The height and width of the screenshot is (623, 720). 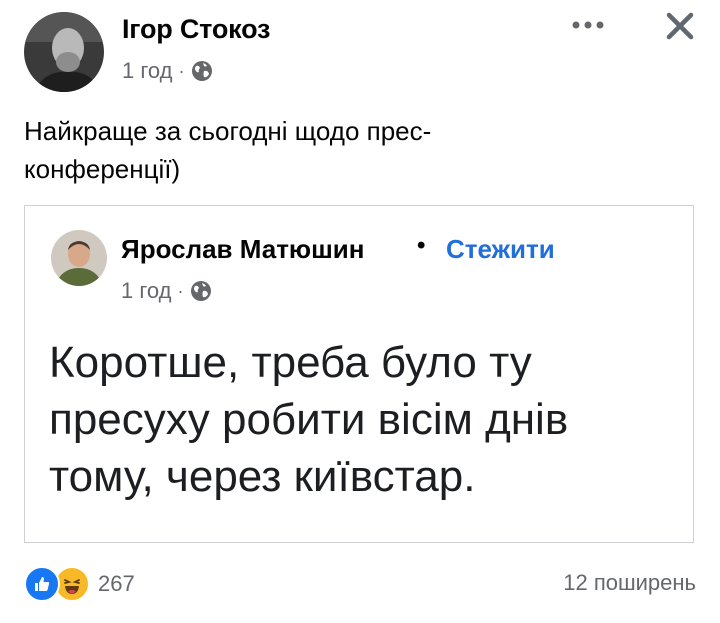 I want to click on shares-count: 12 поширень, so click(x=629, y=583).